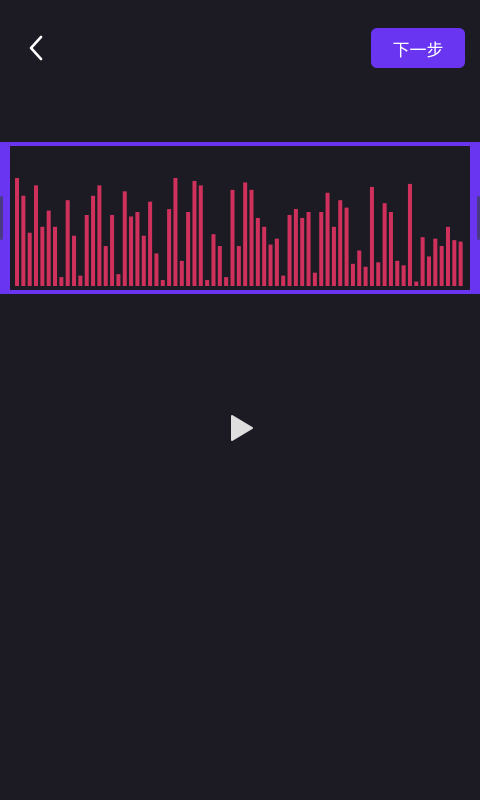 This screenshot has height=800, width=480. What do you see at coordinates (475, 218) in the screenshot?
I see `trim-handle-right` at bounding box center [475, 218].